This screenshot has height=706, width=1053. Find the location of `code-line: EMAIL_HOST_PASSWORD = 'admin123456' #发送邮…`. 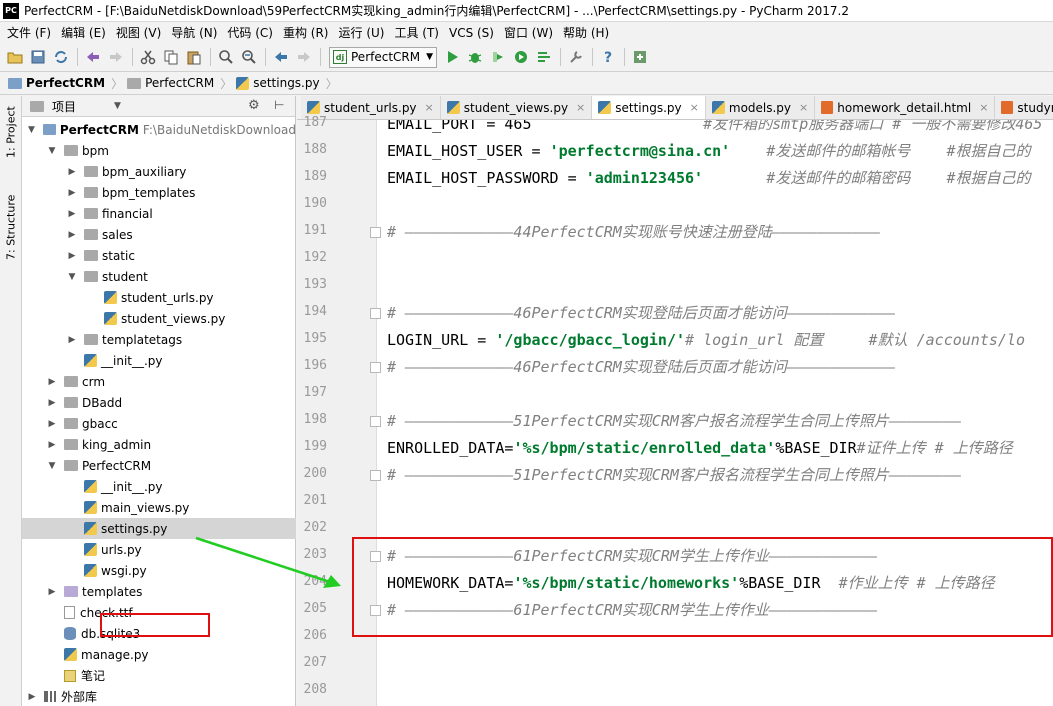

code-line: EMAIL_HOST_PASSWORD = 'admin123456' #发送邮… is located at coordinates (709, 177).